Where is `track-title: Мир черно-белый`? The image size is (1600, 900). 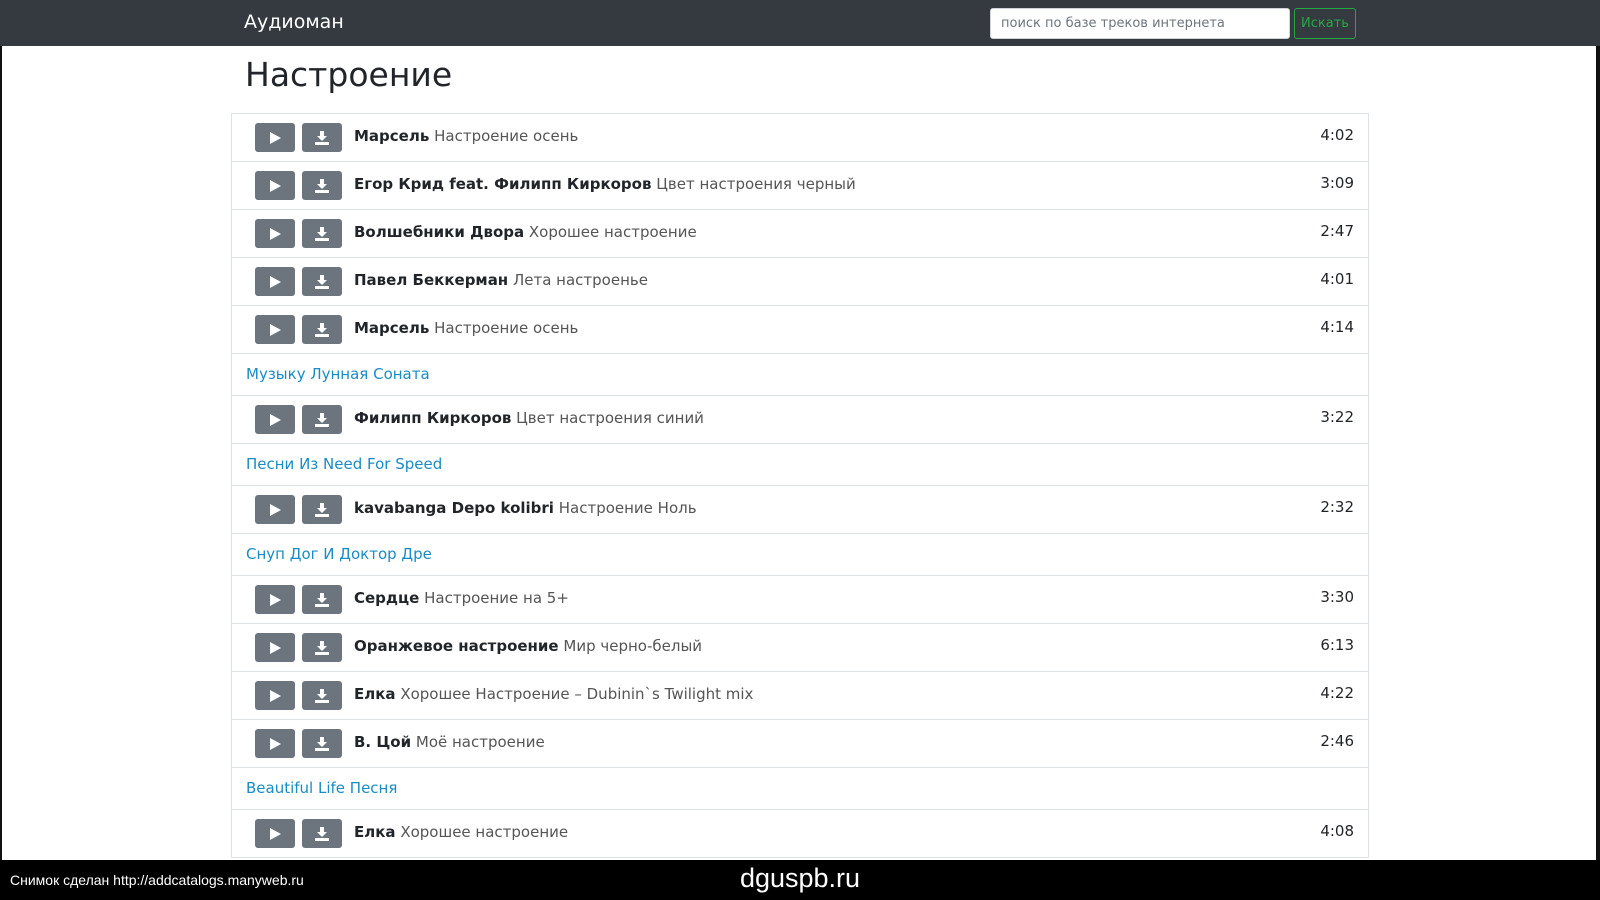
track-title: Мир черно-белый is located at coordinates (633, 646).